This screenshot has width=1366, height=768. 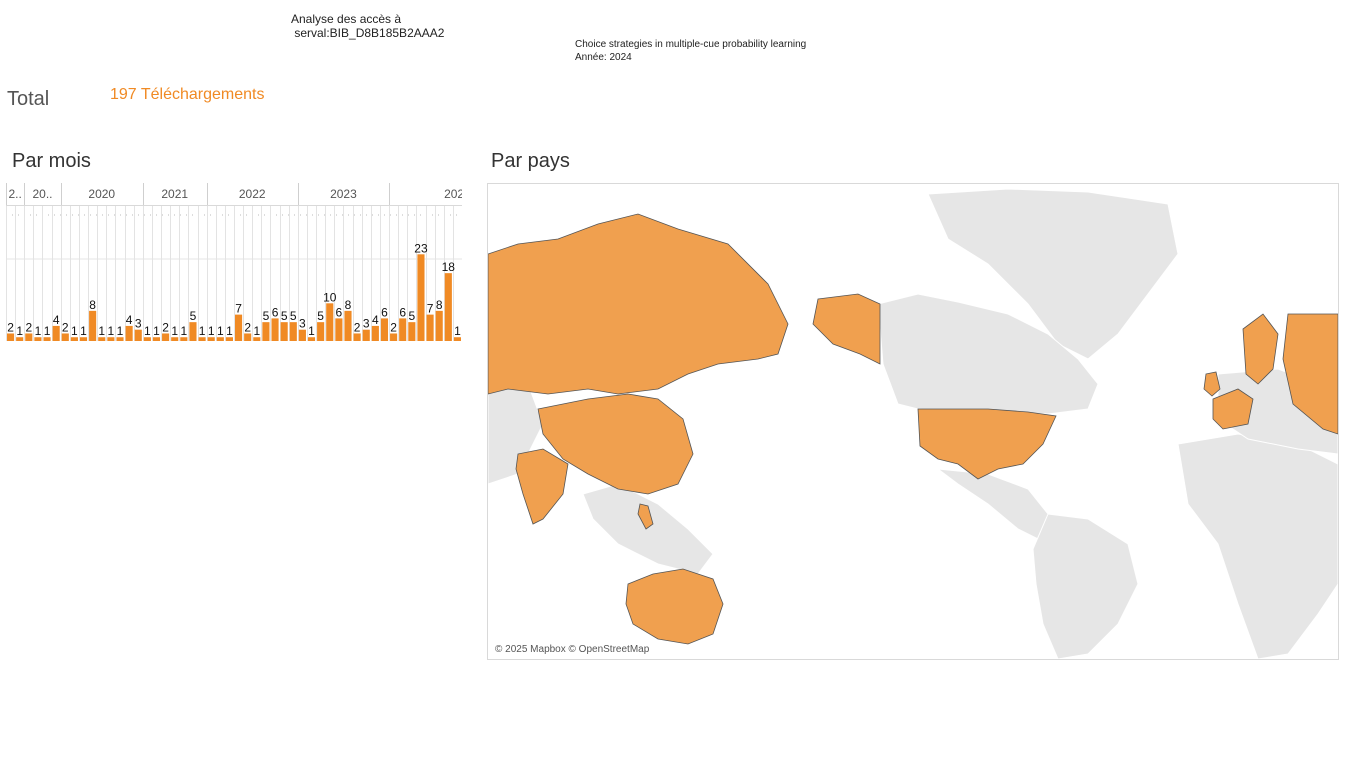 I want to click on total-label: Total, so click(x=28, y=99).